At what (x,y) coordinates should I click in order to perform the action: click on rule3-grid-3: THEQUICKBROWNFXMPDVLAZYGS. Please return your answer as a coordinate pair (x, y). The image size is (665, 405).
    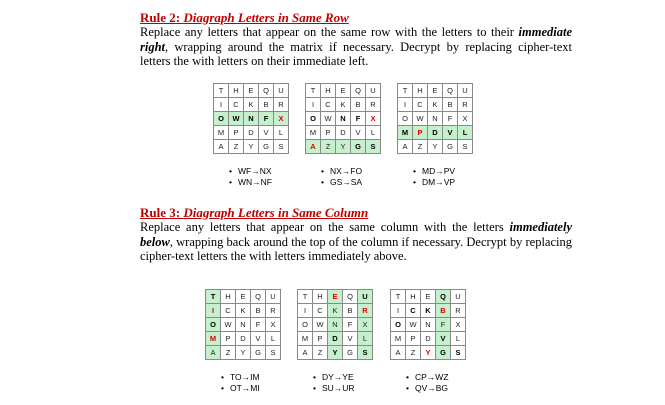
    Looking at the image, I should click on (428, 324).